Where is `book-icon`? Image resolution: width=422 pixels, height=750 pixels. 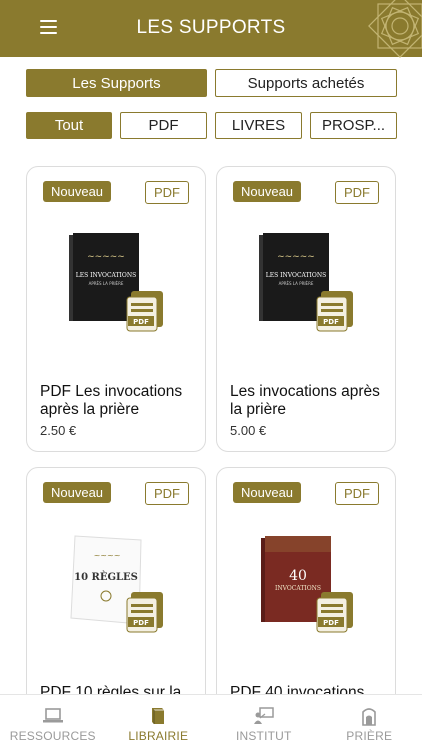
book-icon is located at coordinates (158, 716).